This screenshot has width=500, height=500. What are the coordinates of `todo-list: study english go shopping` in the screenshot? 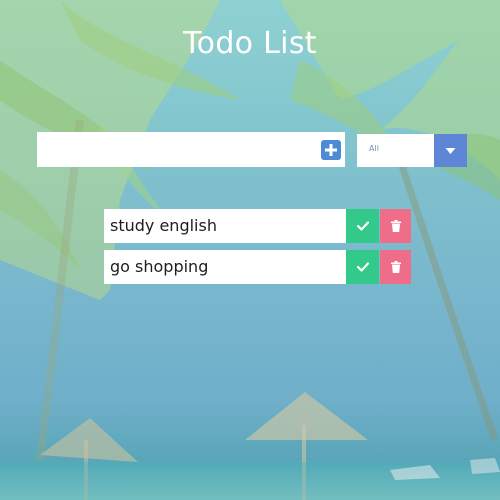 It's located at (257, 250).